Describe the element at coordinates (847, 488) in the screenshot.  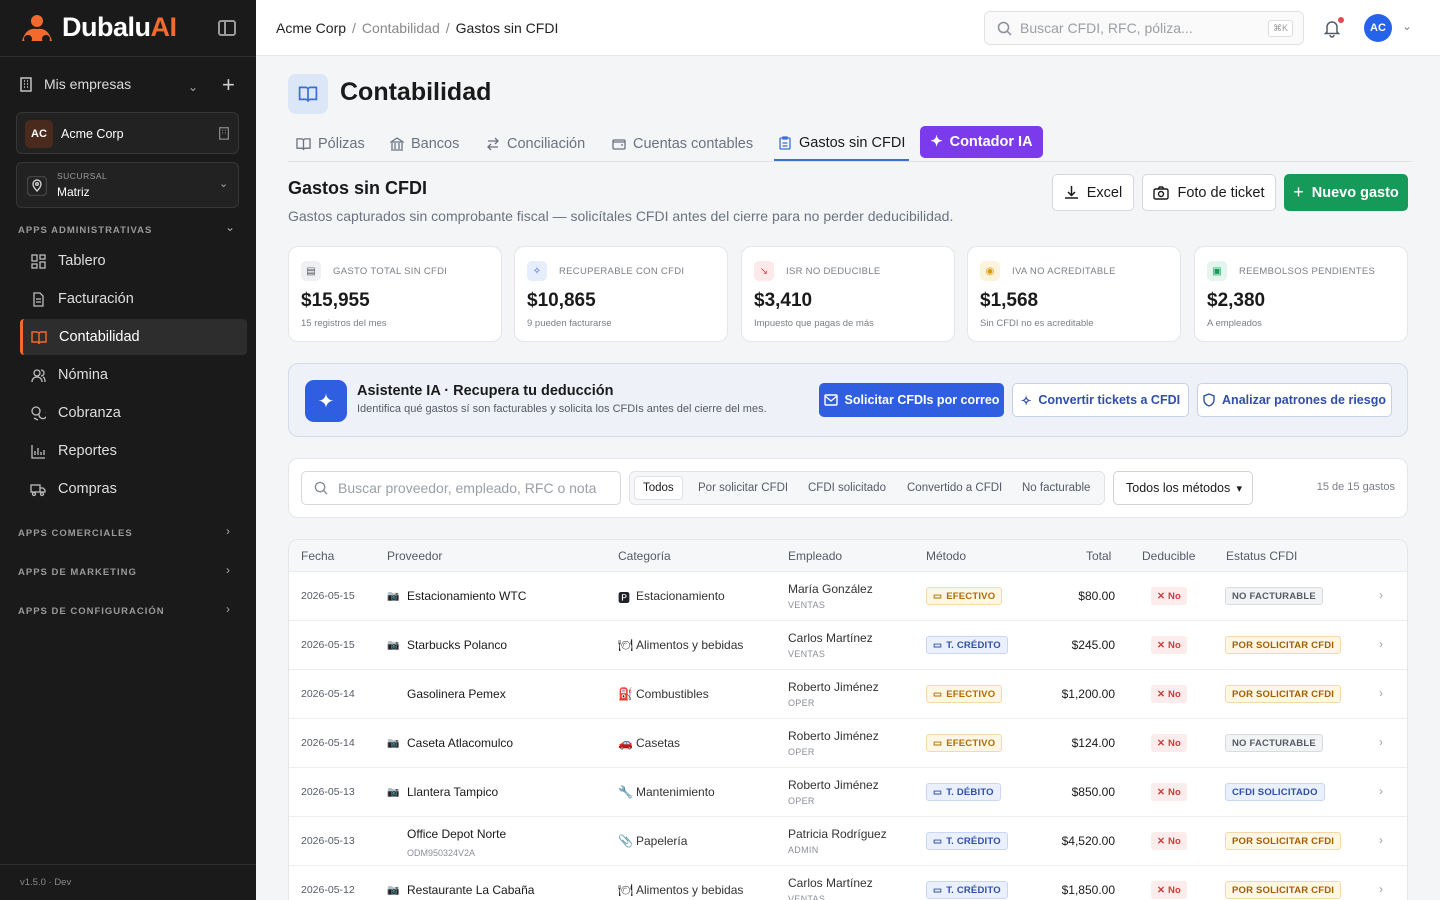
I see `filter-solicitado: CFDI solicitado` at that location.